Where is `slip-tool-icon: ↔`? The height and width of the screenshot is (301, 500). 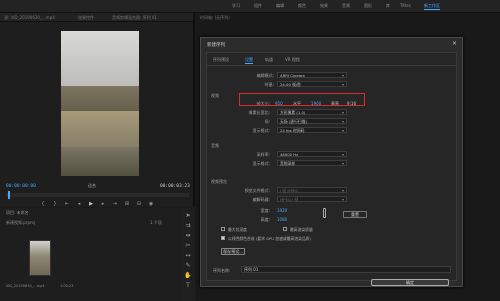
slip-tool-icon: ↔ is located at coordinates (188, 256).